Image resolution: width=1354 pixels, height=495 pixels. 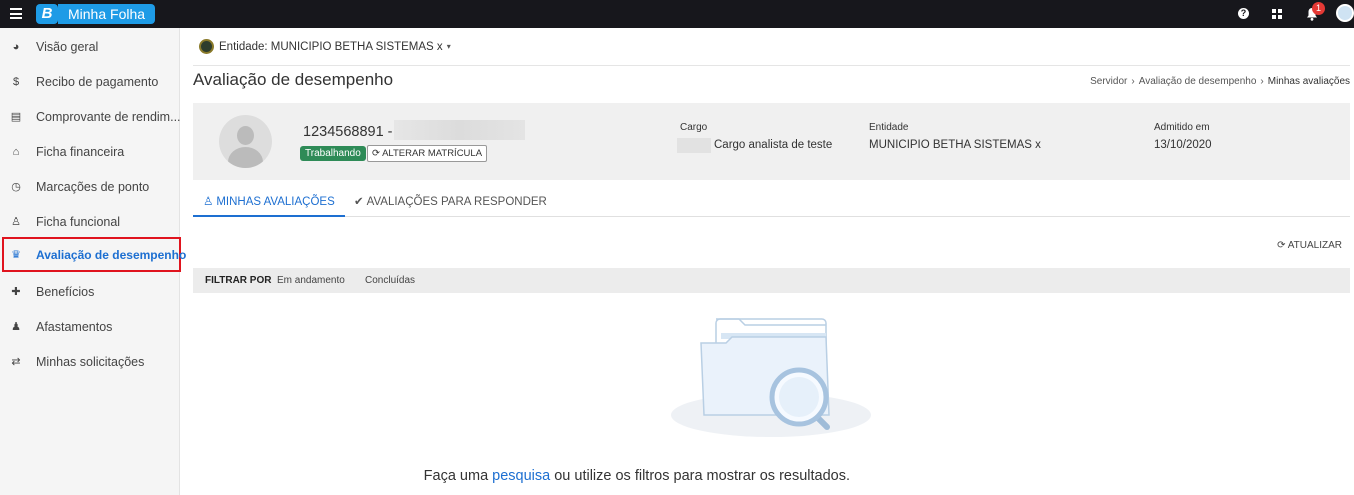 What do you see at coordinates (16, 151) in the screenshot?
I see `bank-icon: ⌂` at bounding box center [16, 151].